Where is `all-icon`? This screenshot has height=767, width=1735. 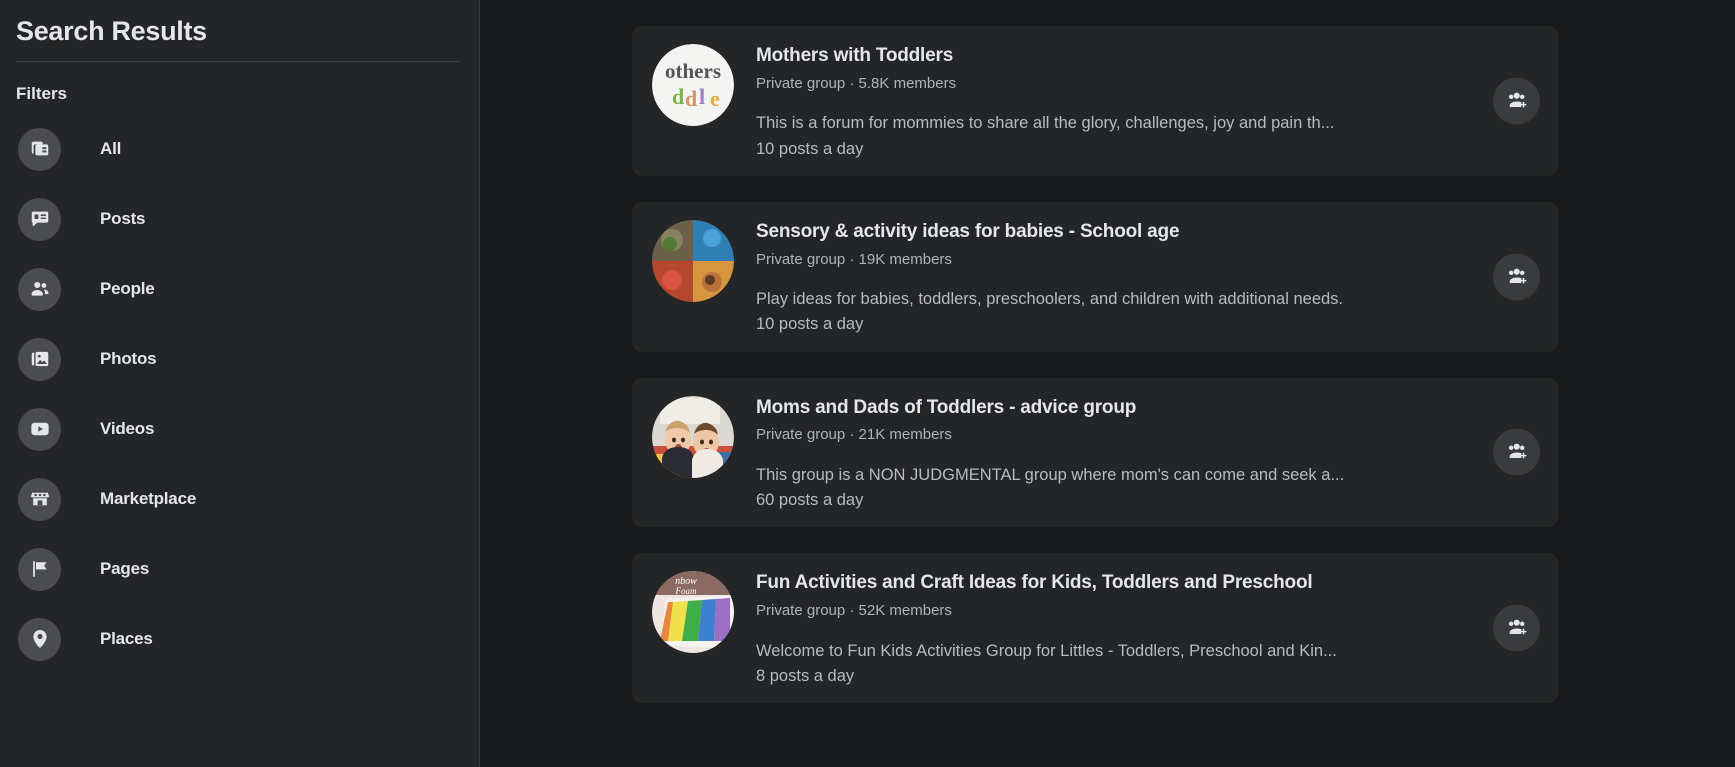
all-icon is located at coordinates (39, 149).